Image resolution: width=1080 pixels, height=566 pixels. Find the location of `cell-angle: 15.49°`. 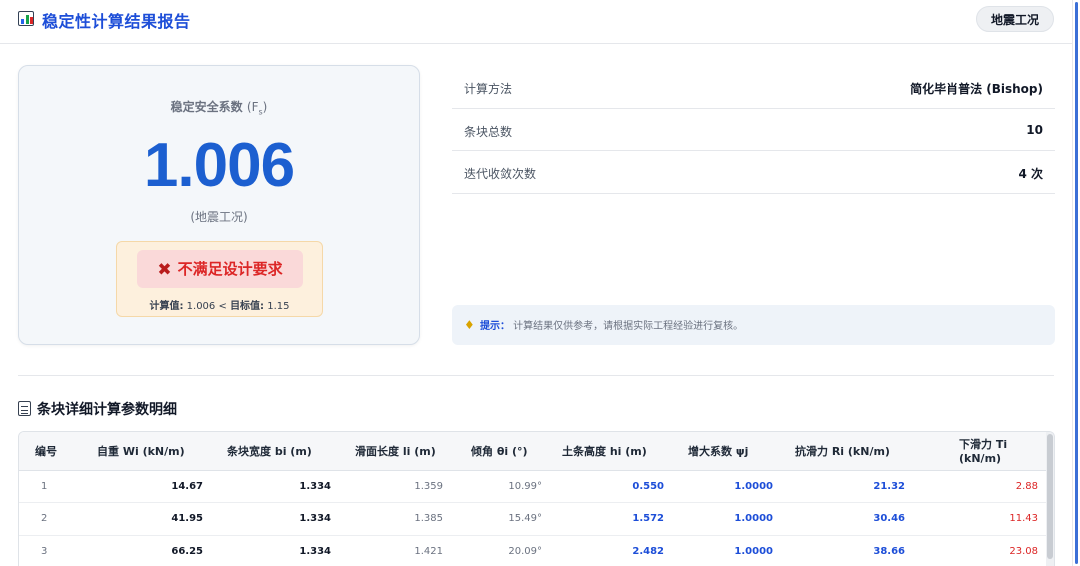

cell-angle: 15.49° is located at coordinates (501, 519).